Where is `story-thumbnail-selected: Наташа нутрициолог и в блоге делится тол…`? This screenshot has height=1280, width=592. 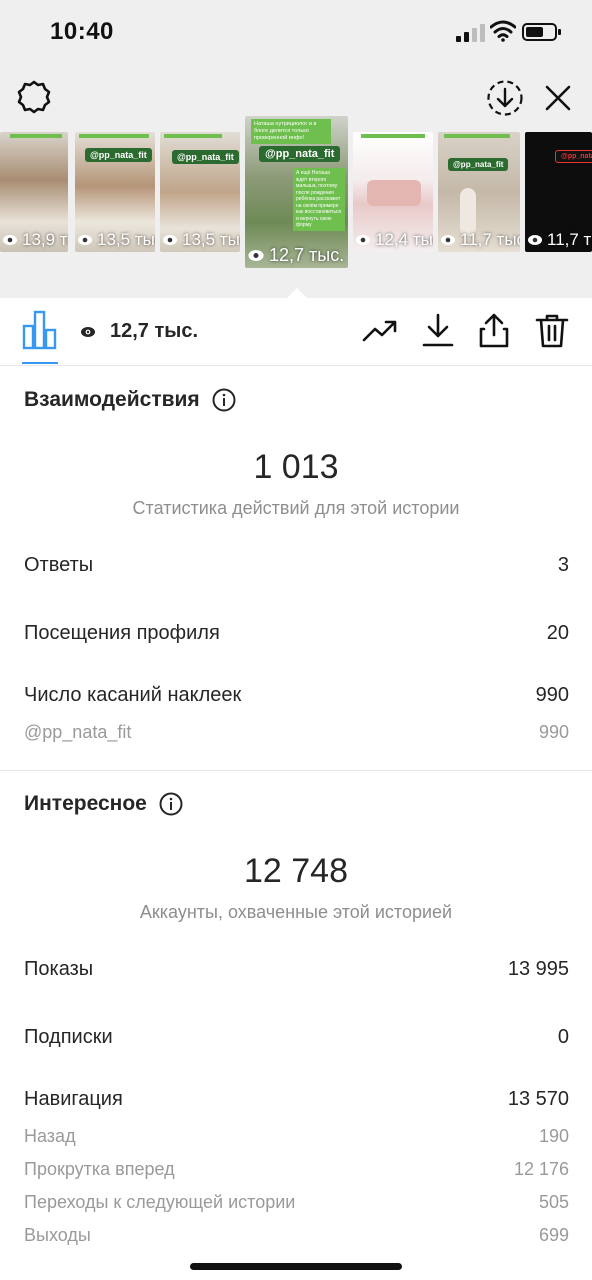
story-thumbnail-selected: Наташа нутрициолог и в блоге делится тол… is located at coordinates (296, 192).